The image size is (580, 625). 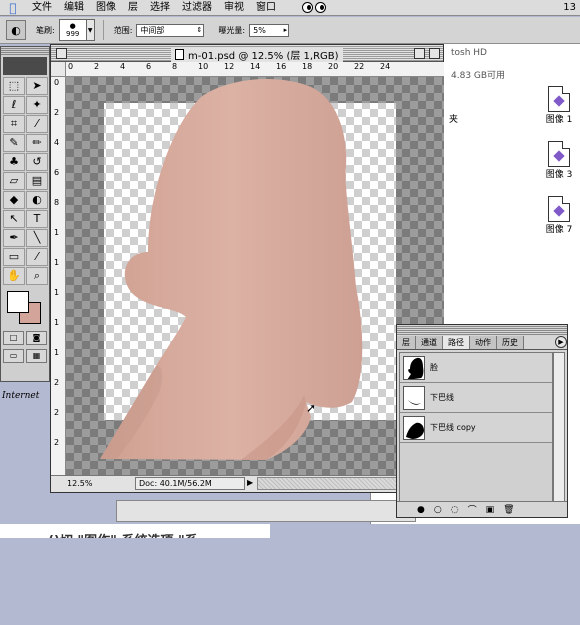 I want to click on menu-view: 审视, so click(x=234, y=8).